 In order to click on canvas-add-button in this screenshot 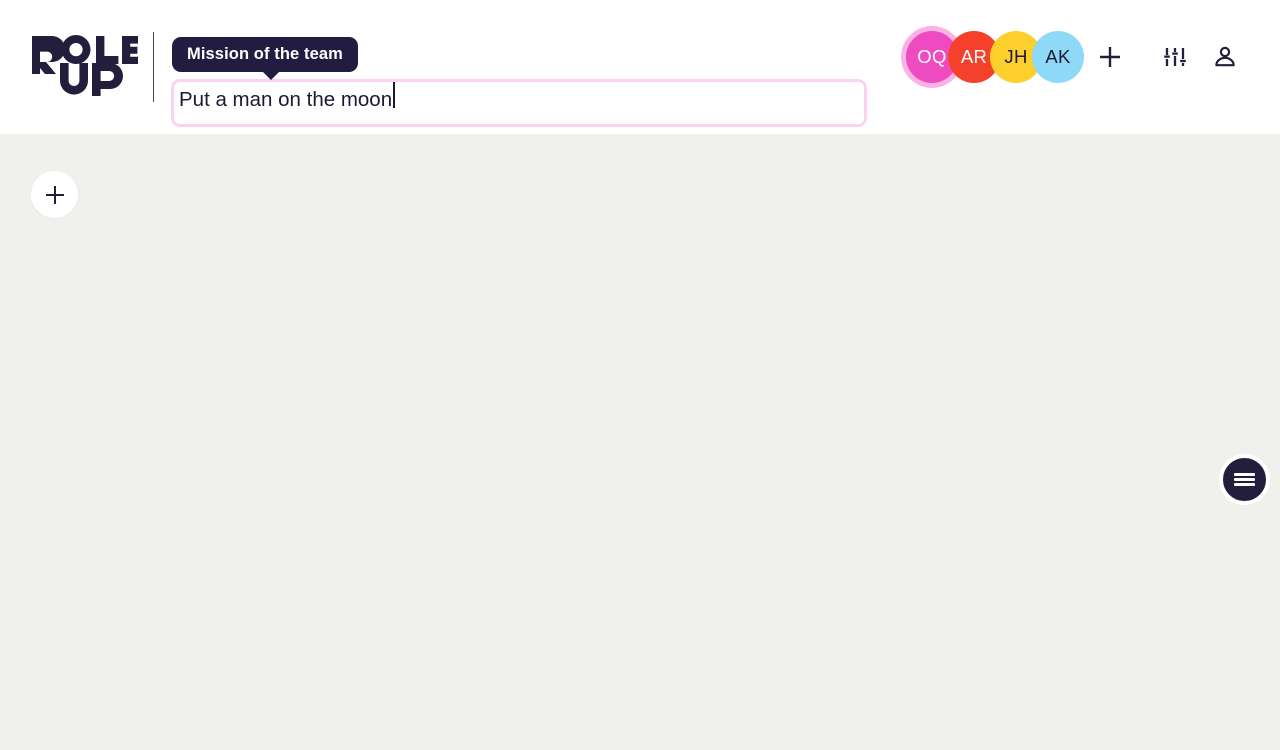, I will do `click(54, 194)`.